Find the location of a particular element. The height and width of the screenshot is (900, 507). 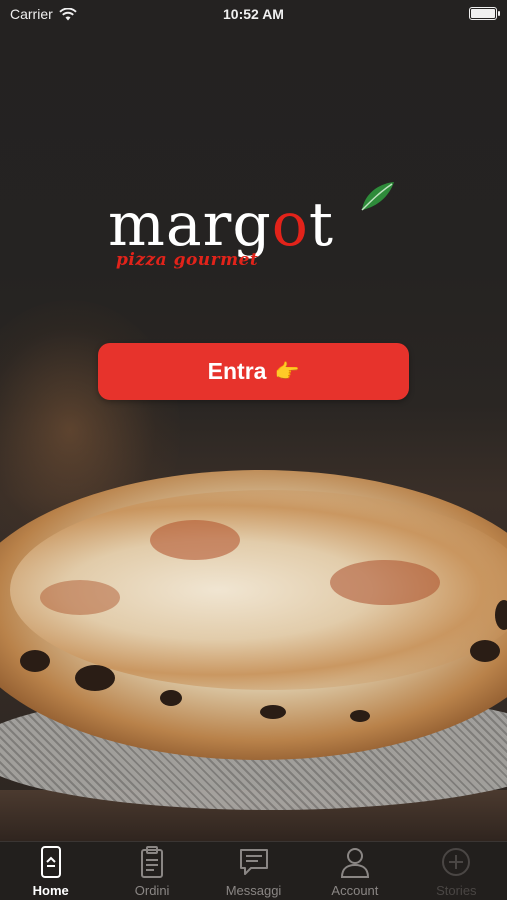

user-icon is located at coordinates (355, 862).